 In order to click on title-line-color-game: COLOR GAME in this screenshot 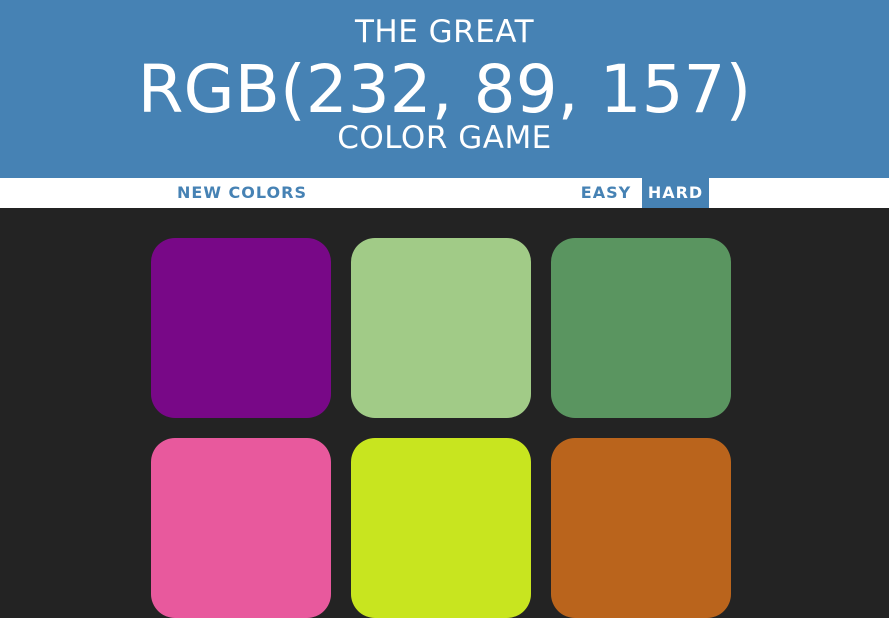, I will do `click(444, 138)`.